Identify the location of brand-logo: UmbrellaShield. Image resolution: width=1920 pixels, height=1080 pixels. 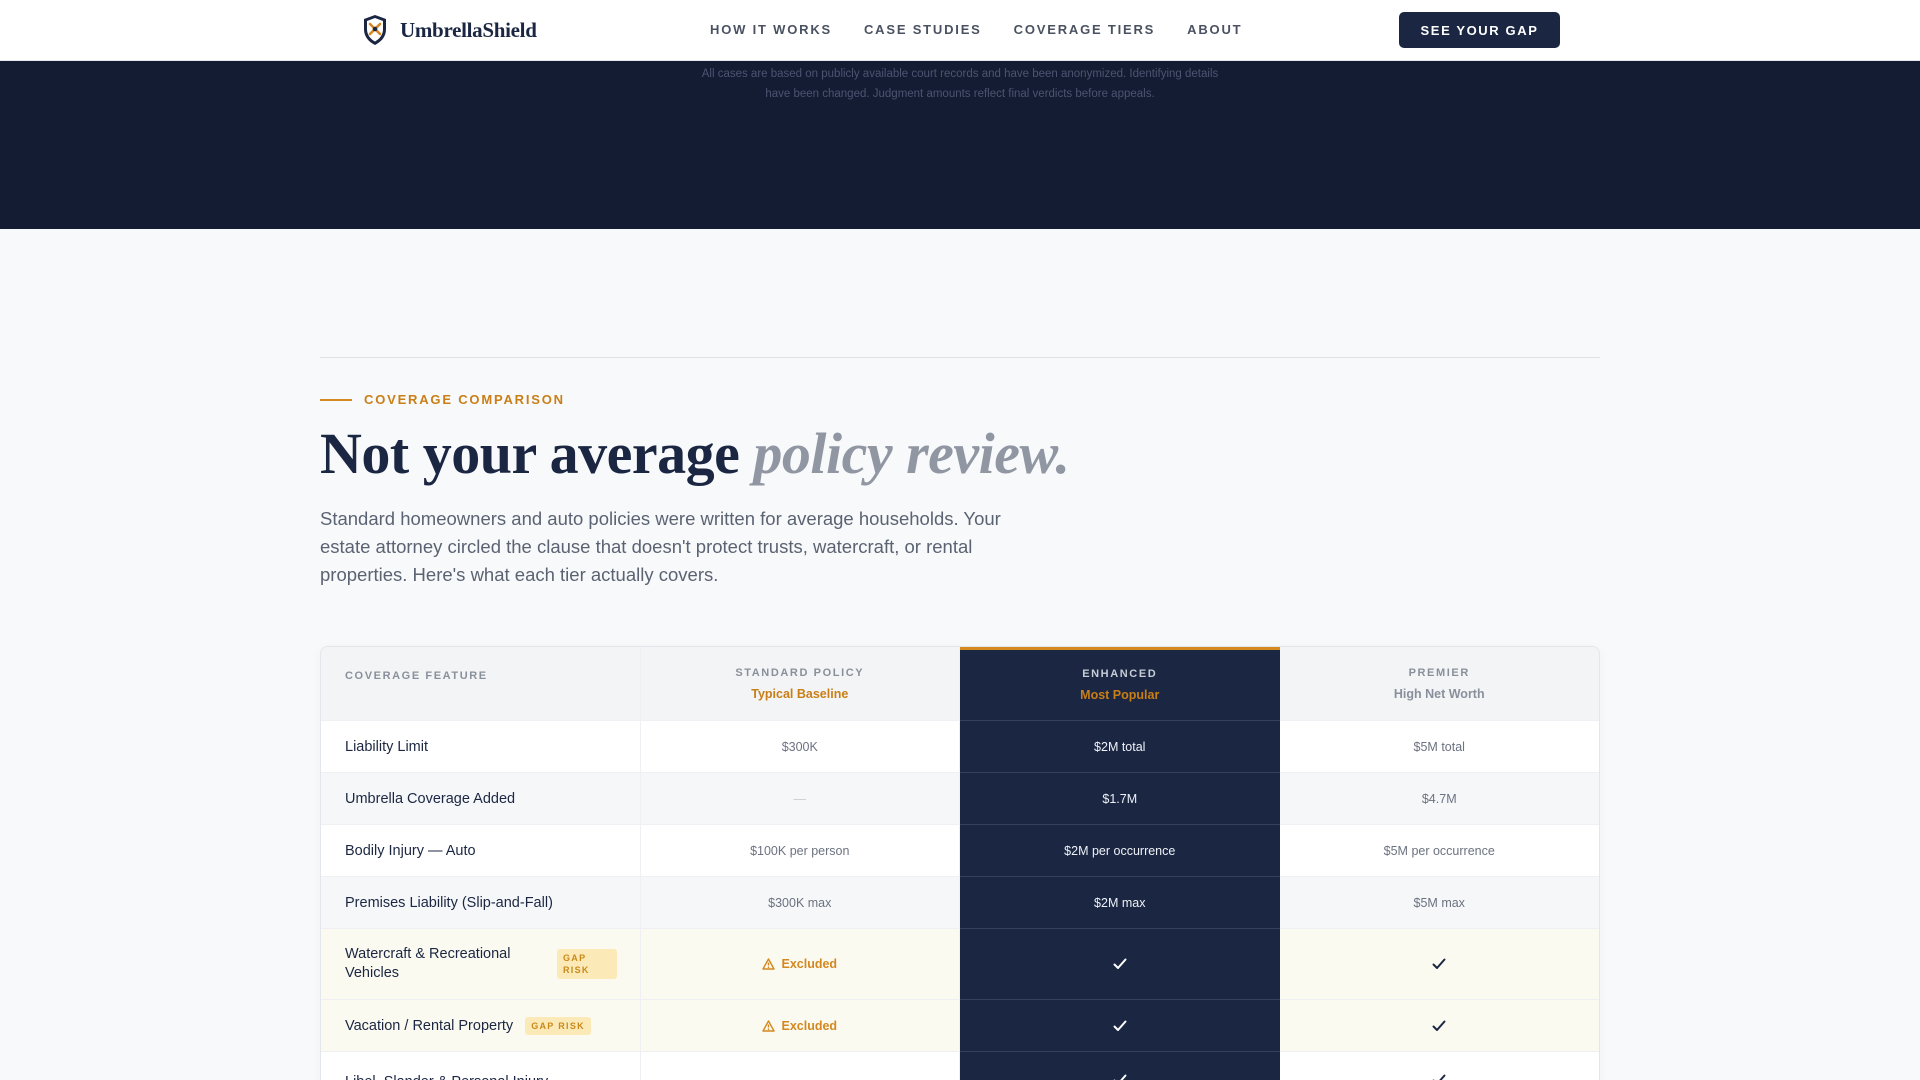
(449, 30).